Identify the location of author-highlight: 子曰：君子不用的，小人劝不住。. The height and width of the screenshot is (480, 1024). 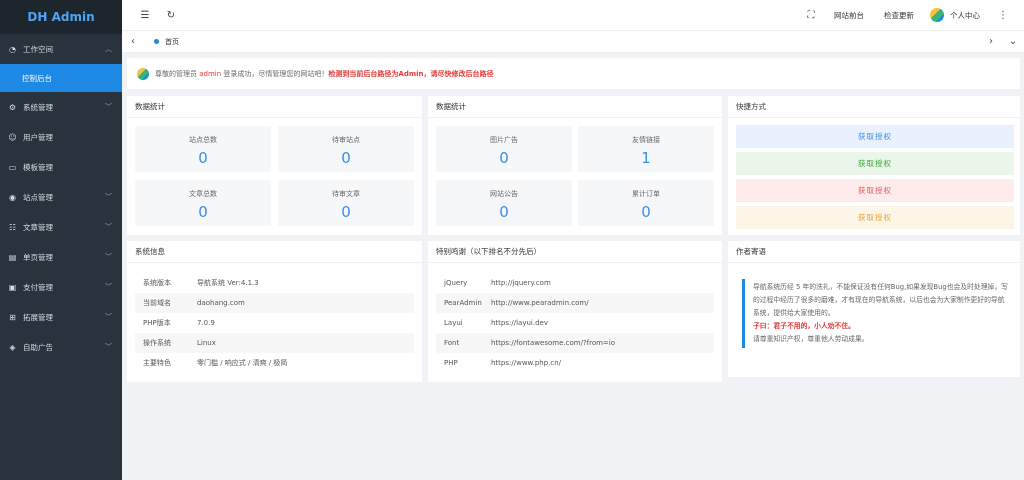
(804, 326).